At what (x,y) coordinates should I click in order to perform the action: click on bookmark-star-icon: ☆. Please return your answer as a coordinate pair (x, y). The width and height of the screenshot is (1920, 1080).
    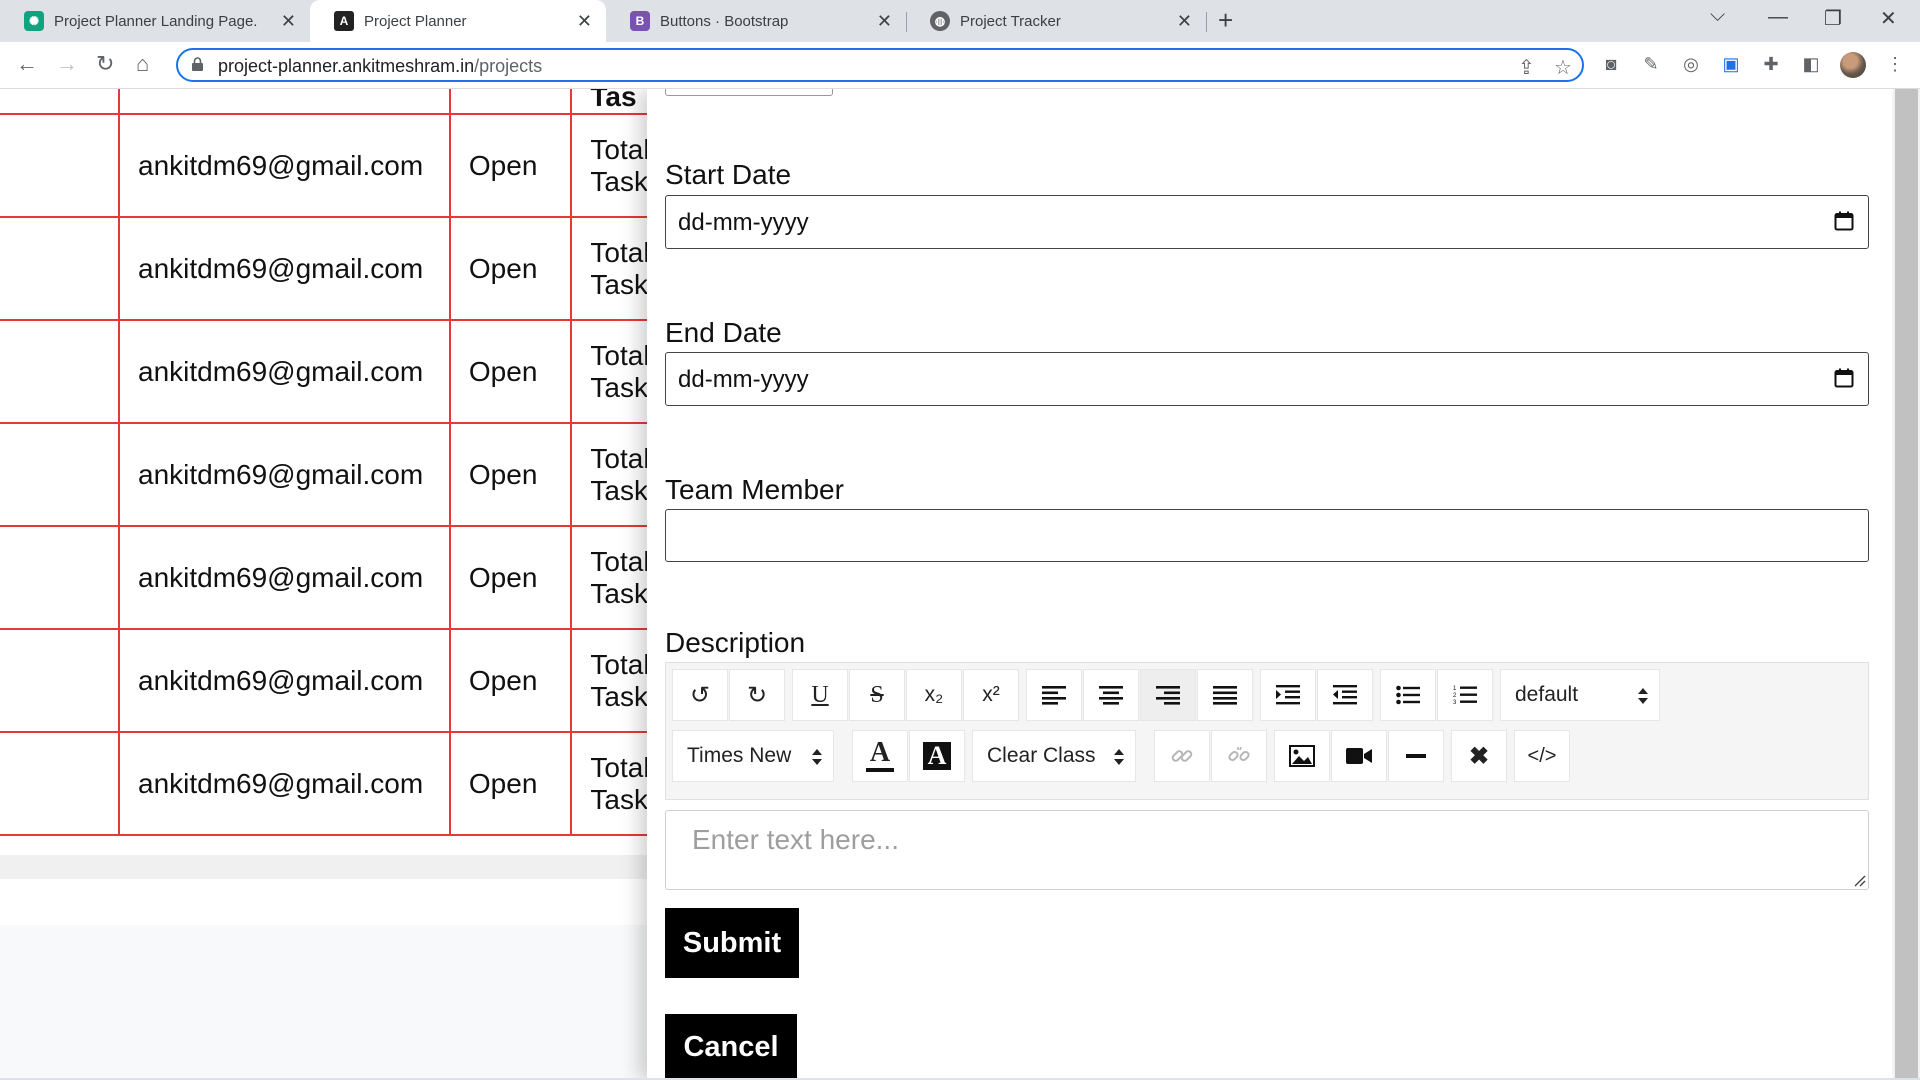
    Looking at the image, I should click on (1563, 67).